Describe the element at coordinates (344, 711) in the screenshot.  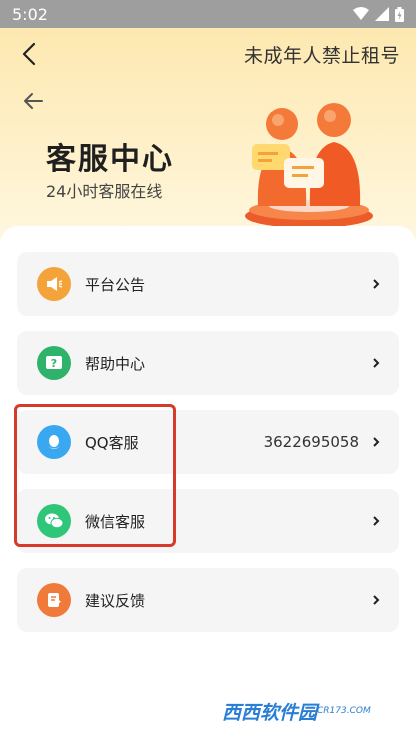
I see `watermark-subtext: CR173.COM` at that location.